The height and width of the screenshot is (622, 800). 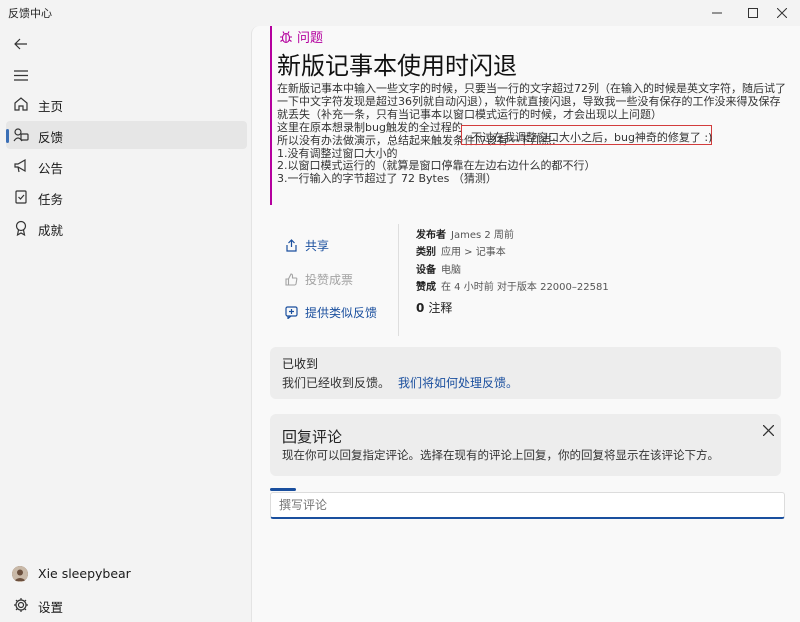 I want to click on description-line: 3.一行输入的字节超过了 72 Bytes （猜测）, so click(x=387, y=179).